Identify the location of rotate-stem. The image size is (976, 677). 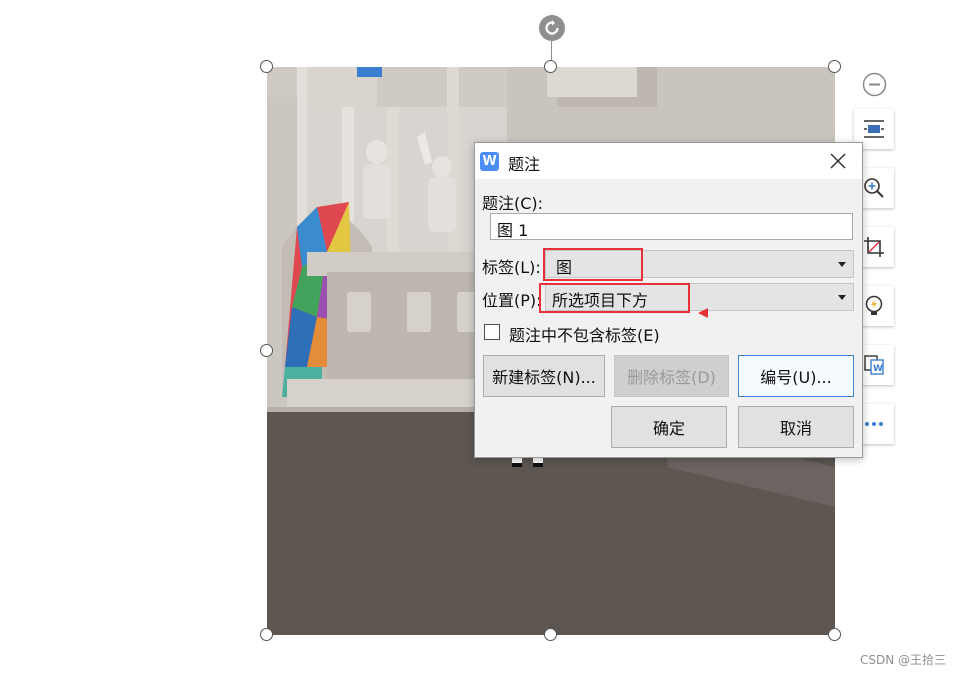
(551, 51).